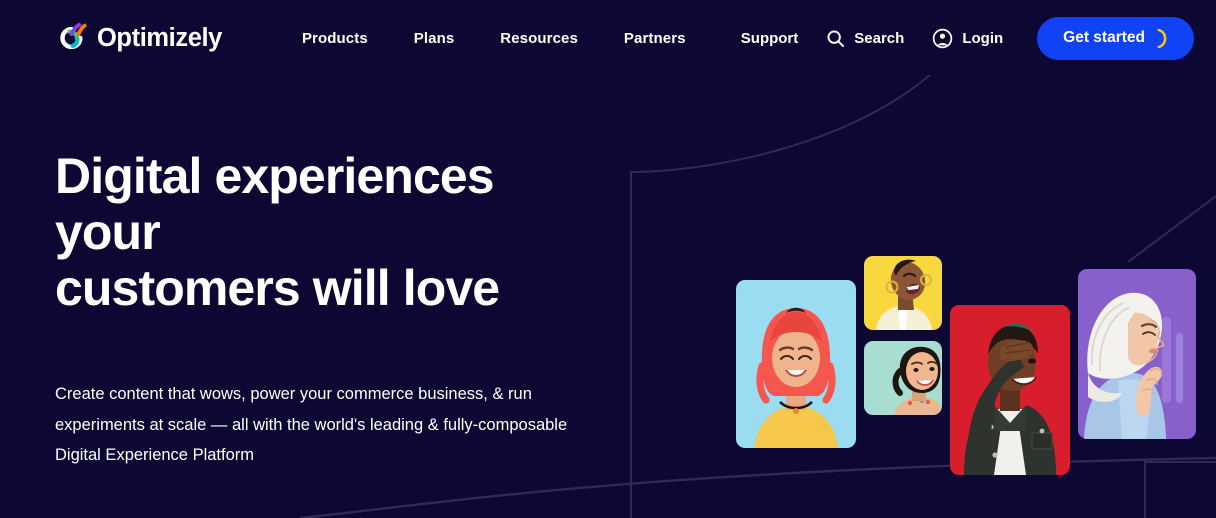  I want to click on get-started-label: Get started, so click(1104, 37).